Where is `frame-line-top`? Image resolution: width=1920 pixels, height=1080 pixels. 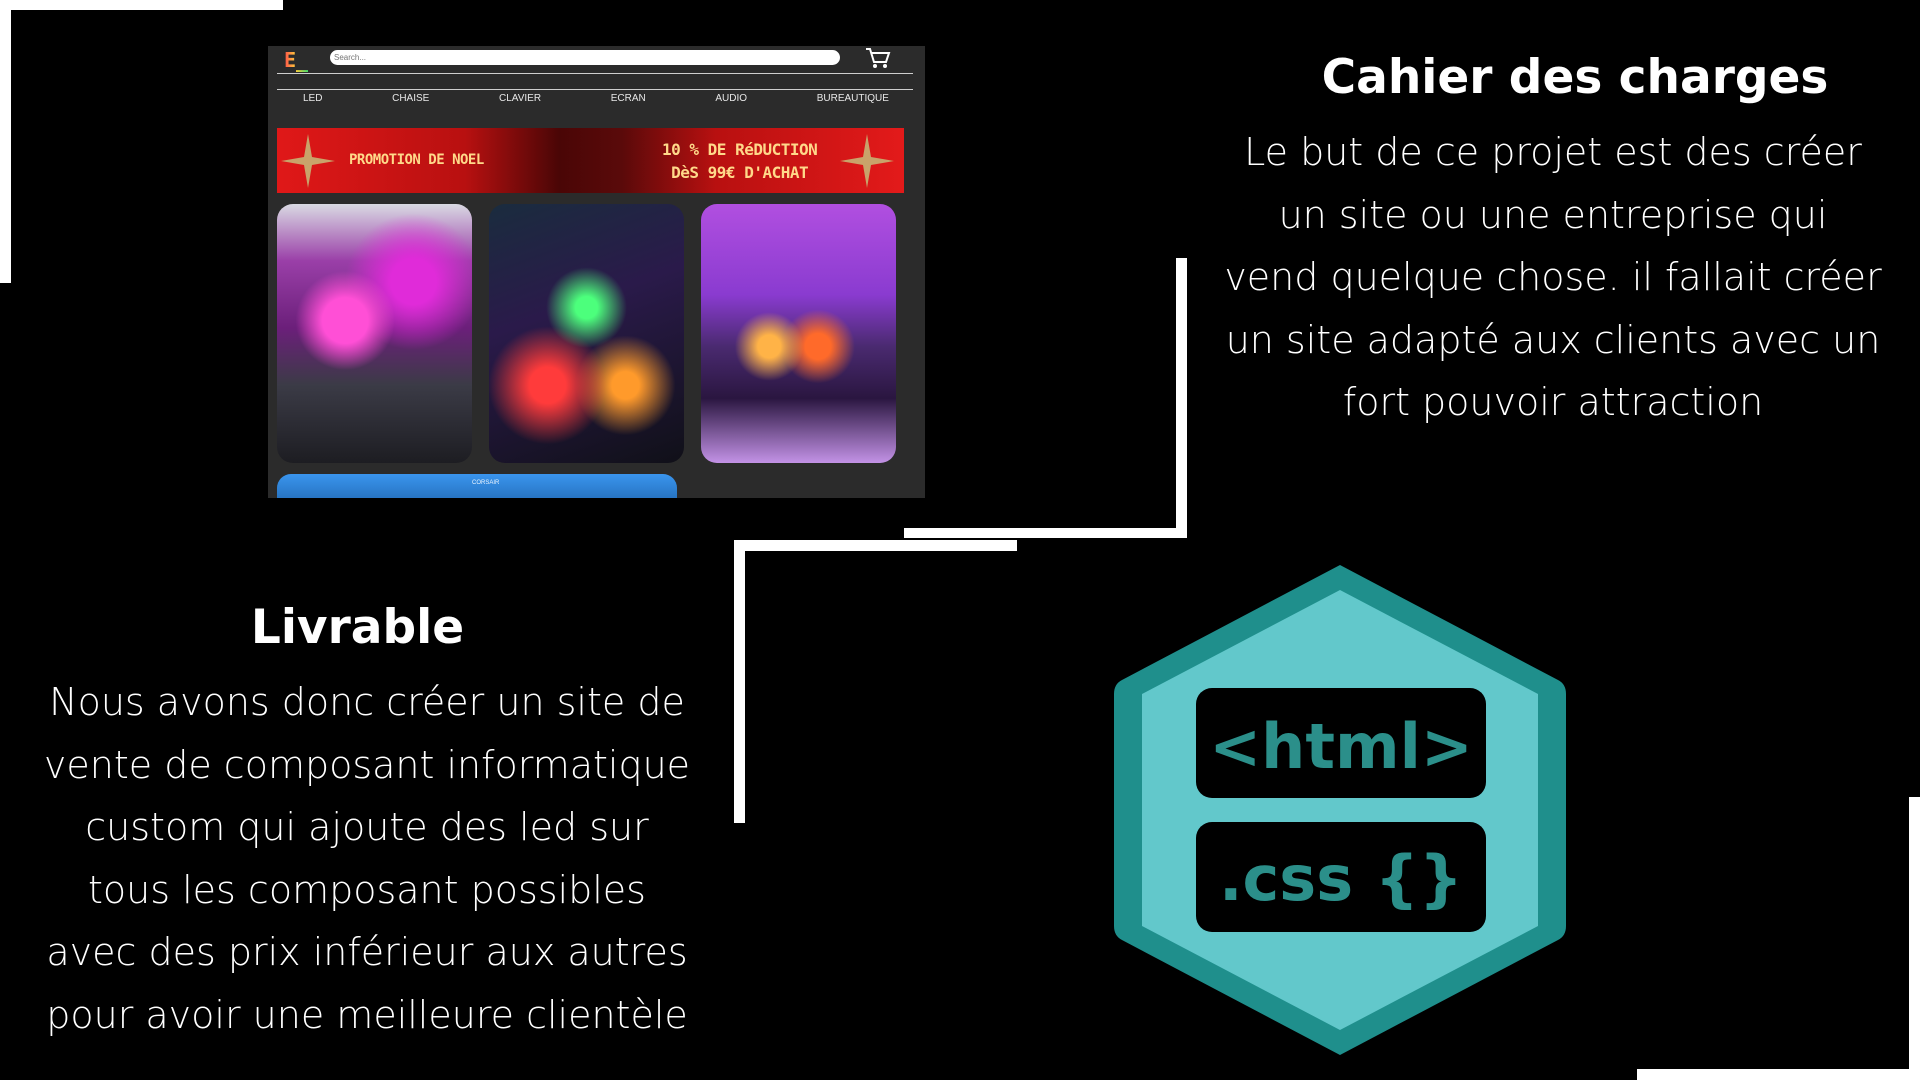
frame-line-top is located at coordinates (141, 5).